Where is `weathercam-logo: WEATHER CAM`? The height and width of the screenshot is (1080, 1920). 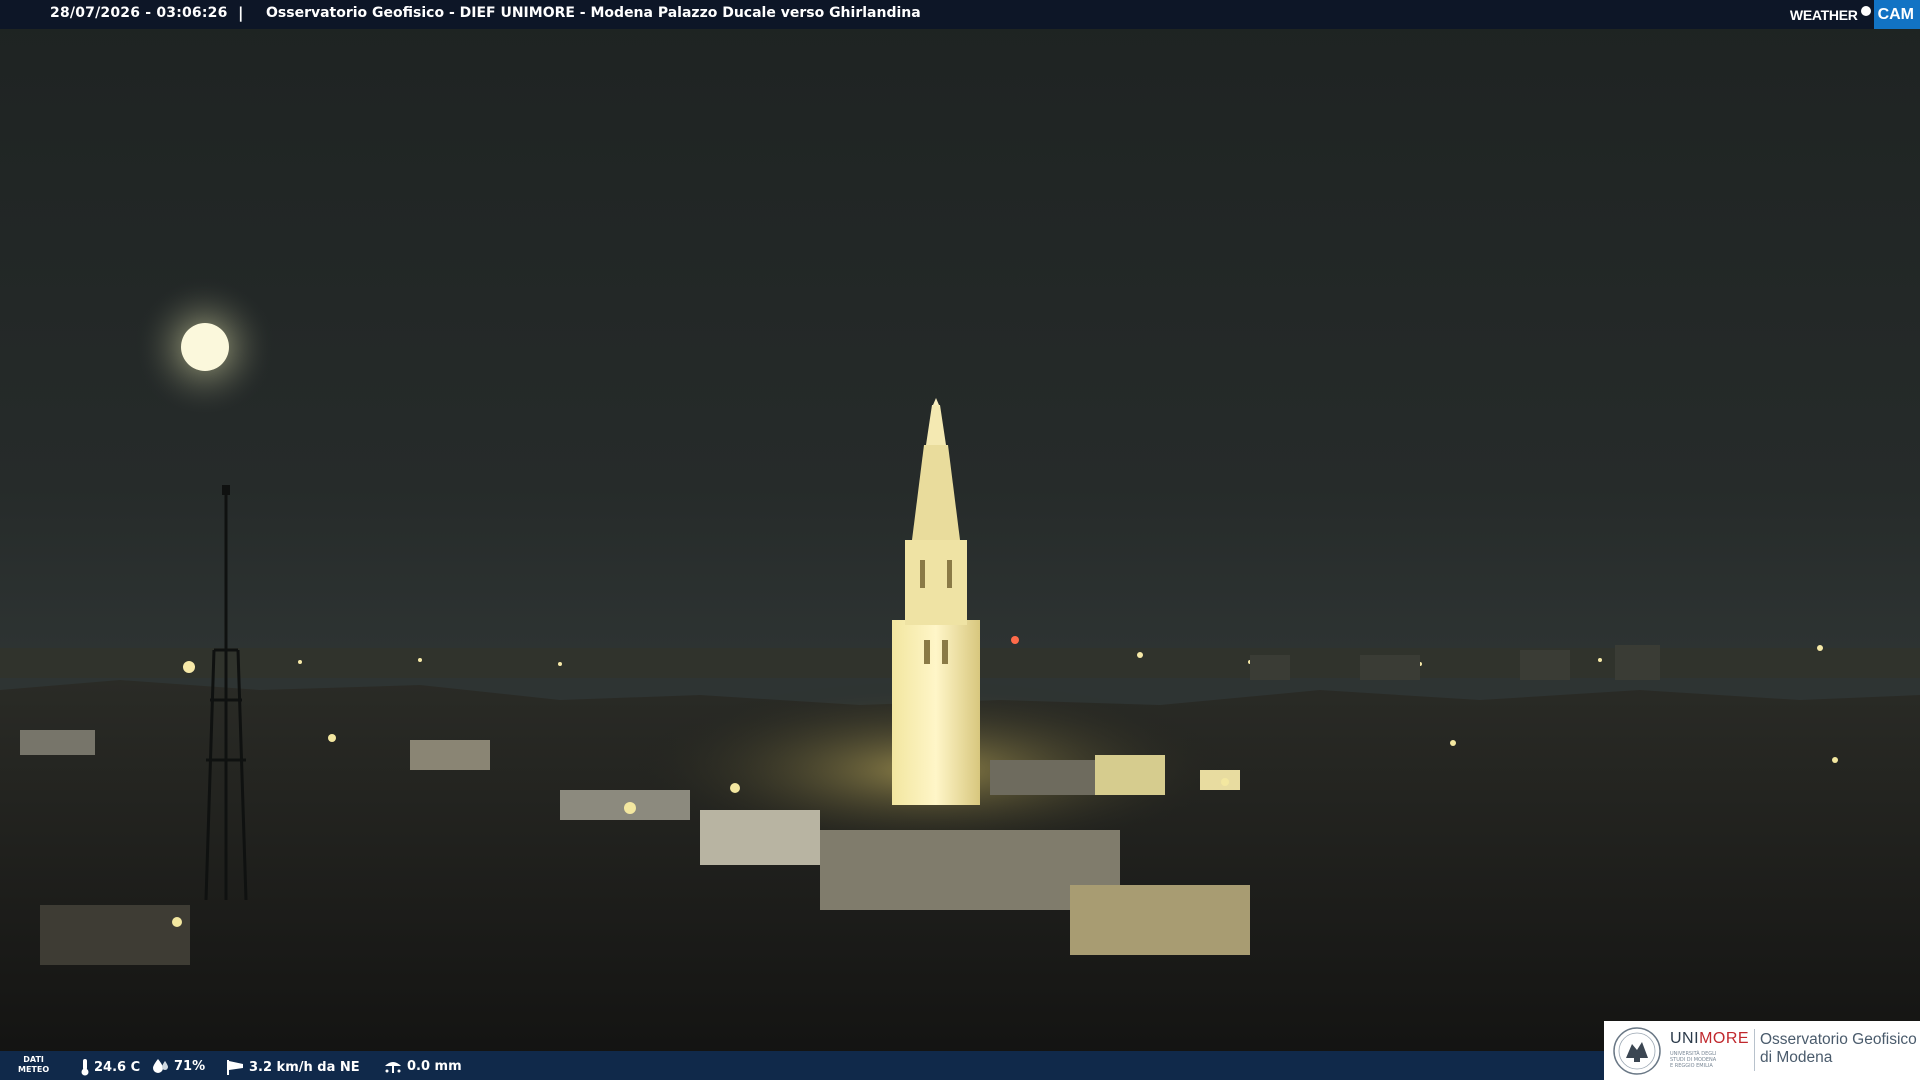 weathercam-logo: WEATHER CAM is located at coordinates (1855, 14).